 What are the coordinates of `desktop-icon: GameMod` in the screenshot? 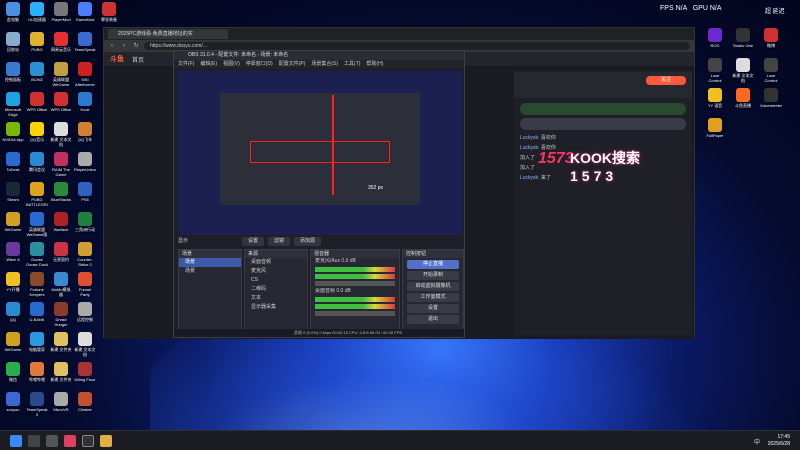 It's located at (85, 14).